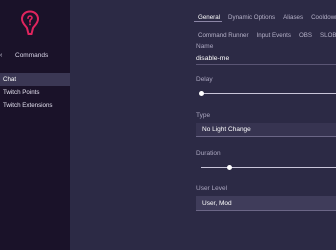 This screenshot has width=336, height=250. I want to click on sidebar-item-twitch-extensions: Twitch Extensions, so click(35, 105).